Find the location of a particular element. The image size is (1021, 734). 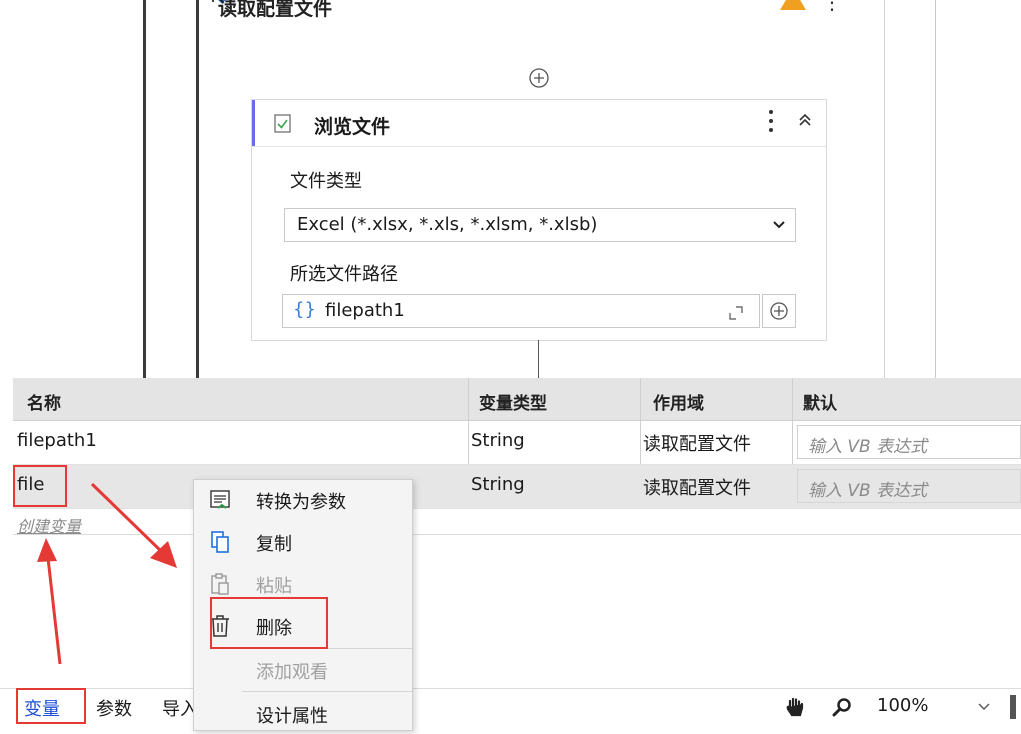

arrow-head is located at coordinates (47, 550).